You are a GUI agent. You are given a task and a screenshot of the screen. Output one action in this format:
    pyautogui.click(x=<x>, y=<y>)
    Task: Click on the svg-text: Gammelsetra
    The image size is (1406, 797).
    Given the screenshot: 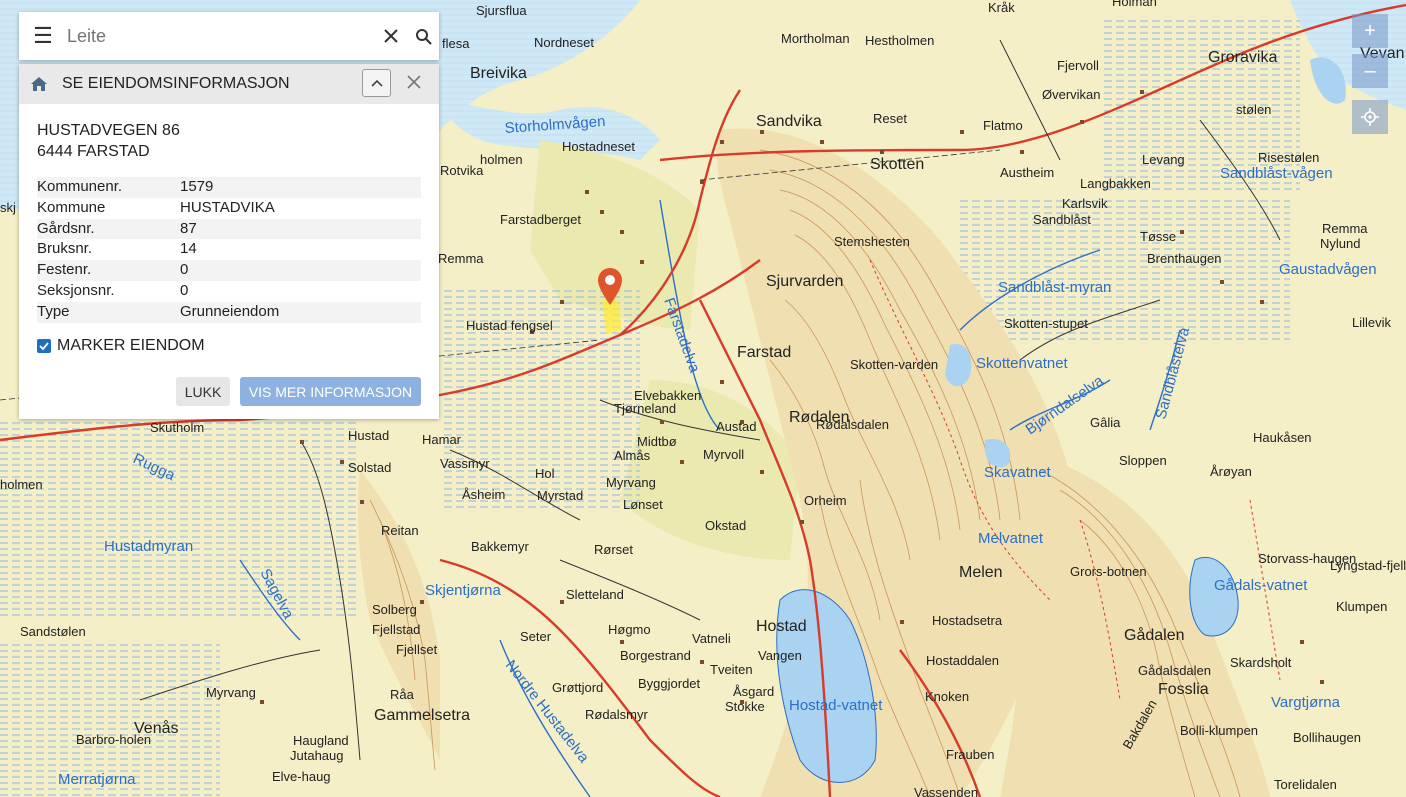 What is the action you would take?
    pyautogui.click(x=422, y=715)
    